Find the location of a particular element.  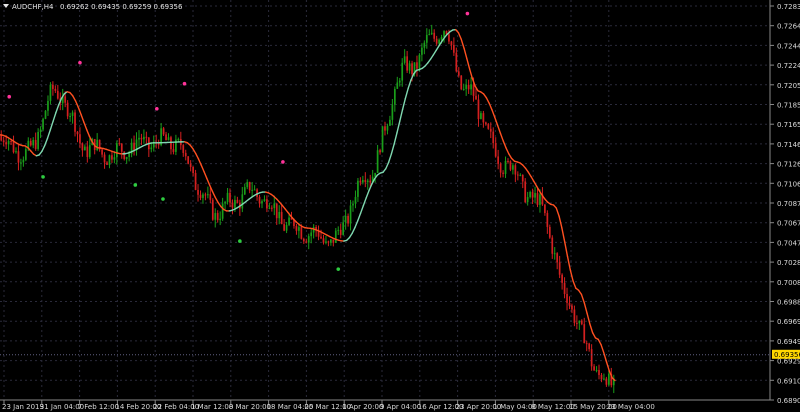

y-tick-label: 0.71065 is located at coordinates (788, 184).